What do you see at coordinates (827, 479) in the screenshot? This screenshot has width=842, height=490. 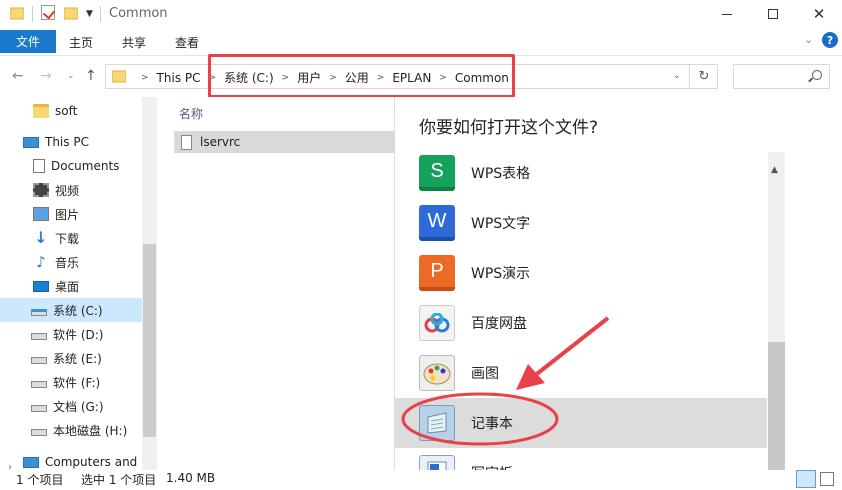 I see `large-icons-view-icon` at bounding box center [827, 479].